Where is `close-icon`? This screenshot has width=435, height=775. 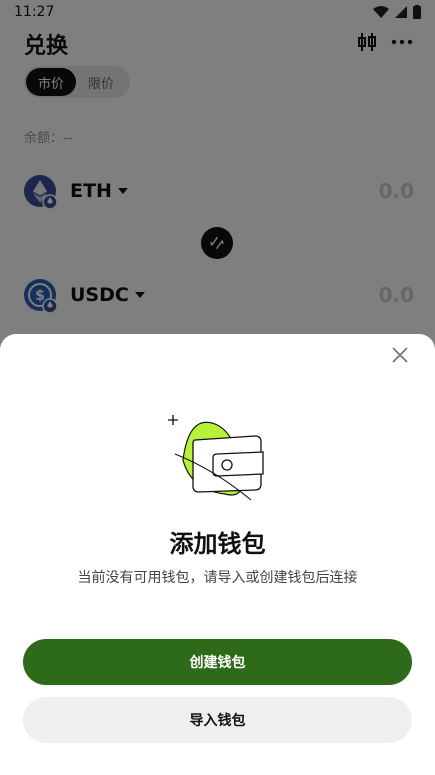
close-icon is located at coordinates (400, 355).